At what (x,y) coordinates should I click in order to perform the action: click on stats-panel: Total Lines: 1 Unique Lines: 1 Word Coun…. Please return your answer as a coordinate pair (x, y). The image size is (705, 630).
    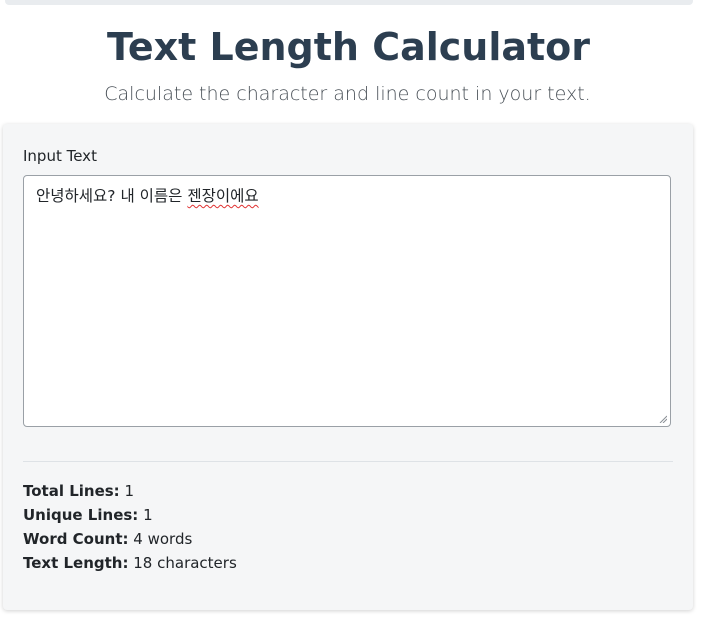
    Looking at the image, I should click on (130, 527).